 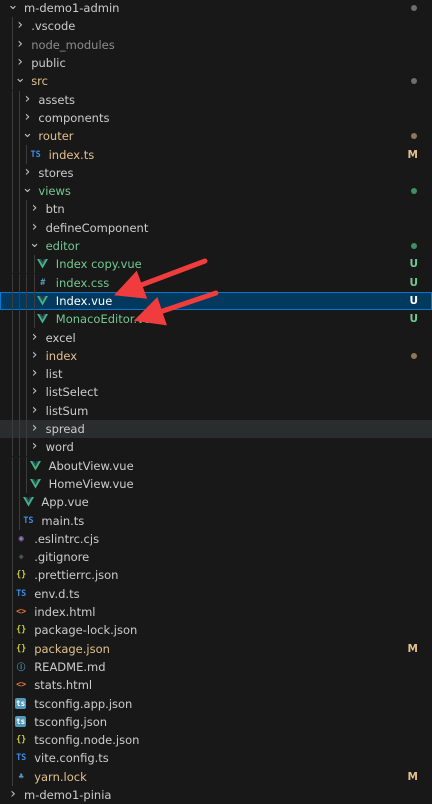 I want to click on tree-item-label: tsconfig.node.json, so click(x=87, y=740).